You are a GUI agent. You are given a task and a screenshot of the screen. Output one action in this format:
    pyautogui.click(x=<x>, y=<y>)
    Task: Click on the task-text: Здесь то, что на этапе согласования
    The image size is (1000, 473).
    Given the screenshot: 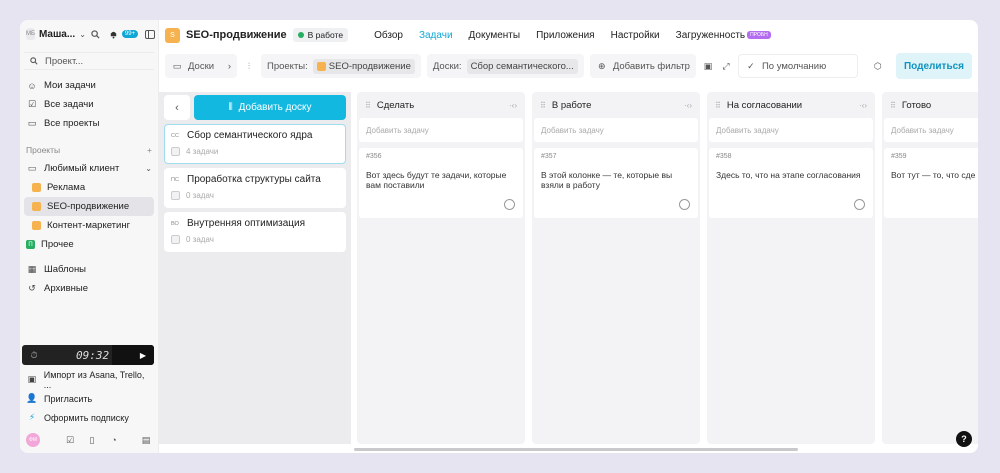 What is the action you would take?
    pyautogui.click(x=788, y=175)
    